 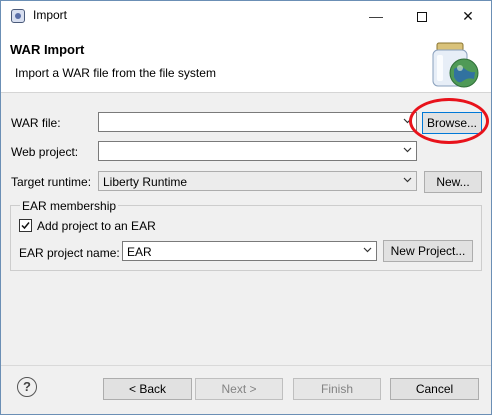 I want to click on ear-project-name-label: EAR project name:, so click(x=69, y=253).